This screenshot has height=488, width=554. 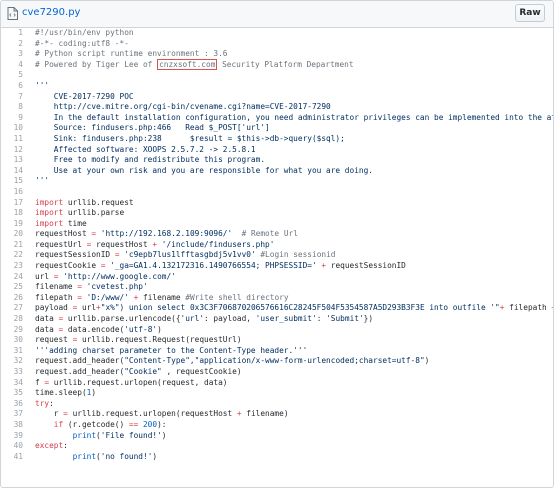 I want to click on code-token: import, so click(x=49, y=213).